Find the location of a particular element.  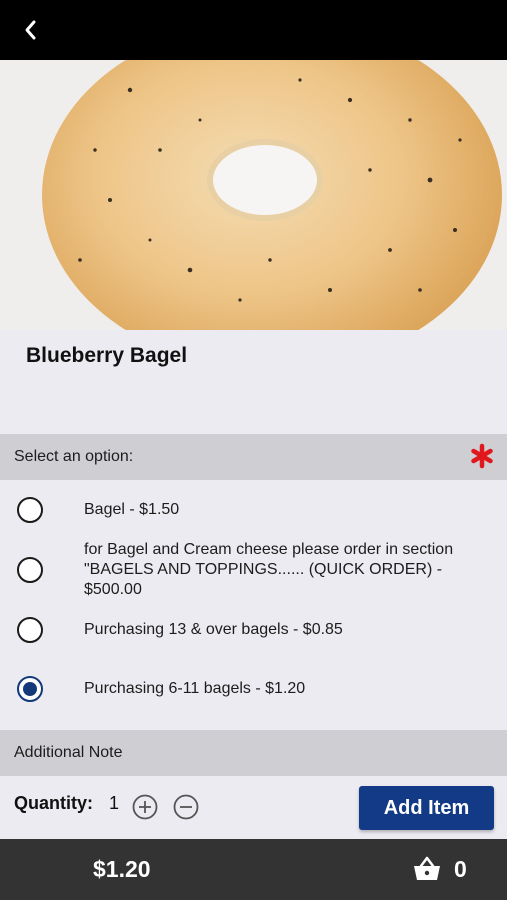

additional-note-row: Additional Note is located at coordinates (253, 753).